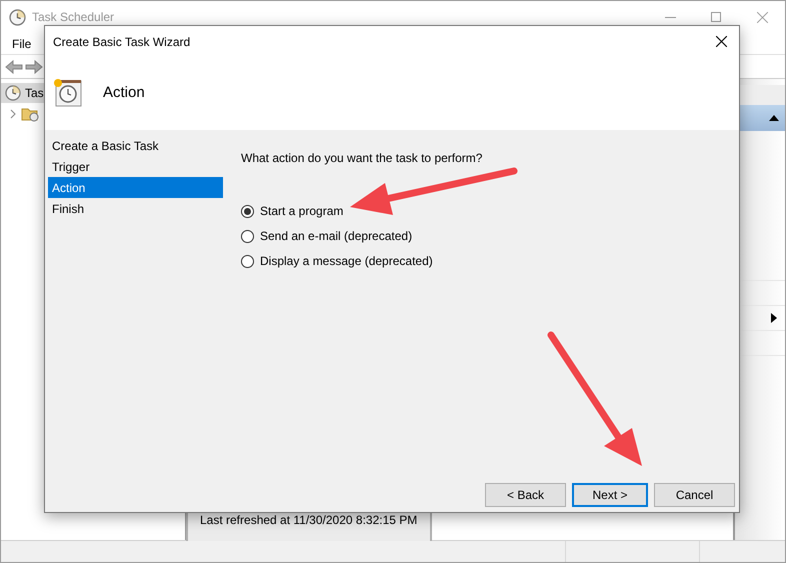  Describe the element at coordinates (135, 187) in the screenshot. I see `wizard-step: Action` at that location.